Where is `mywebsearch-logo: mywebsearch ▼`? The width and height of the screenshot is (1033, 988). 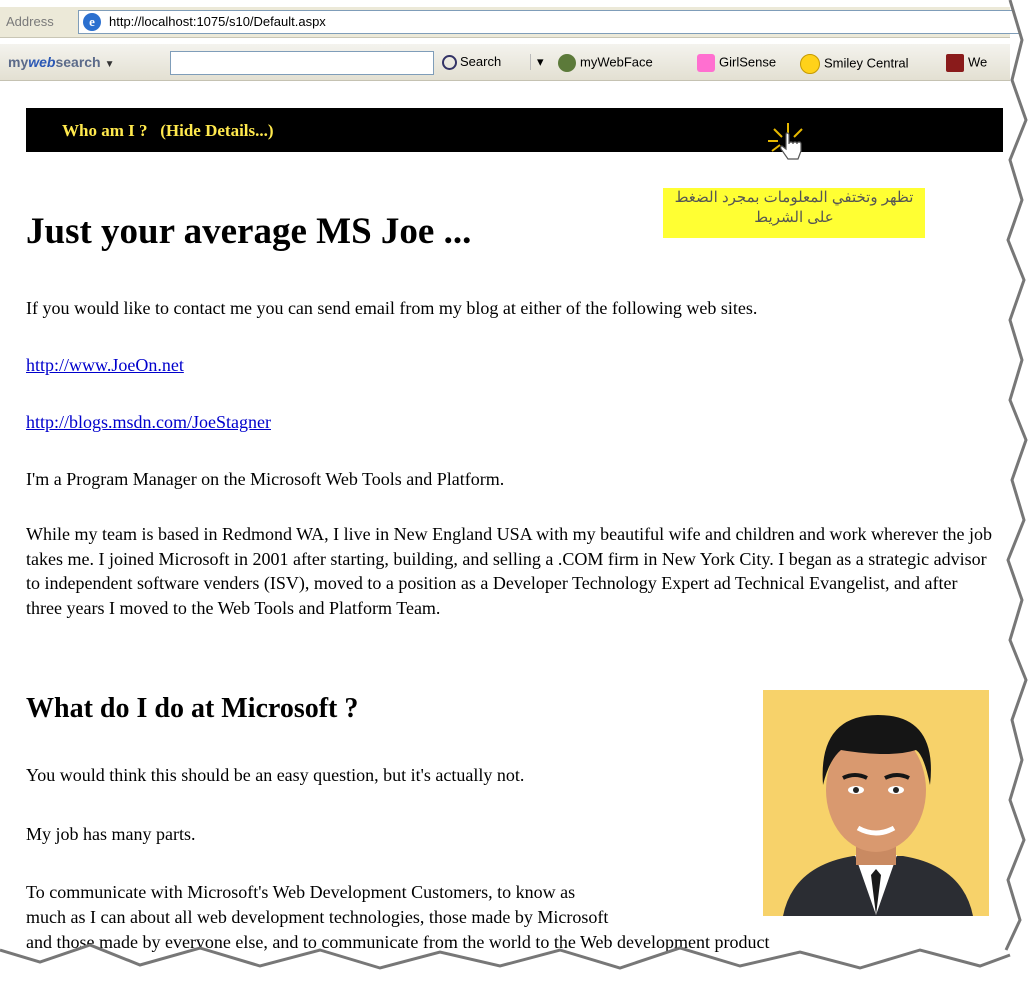 mywebsearch-logo: mywebsearch ▼ is located at coordinates (61, 62).